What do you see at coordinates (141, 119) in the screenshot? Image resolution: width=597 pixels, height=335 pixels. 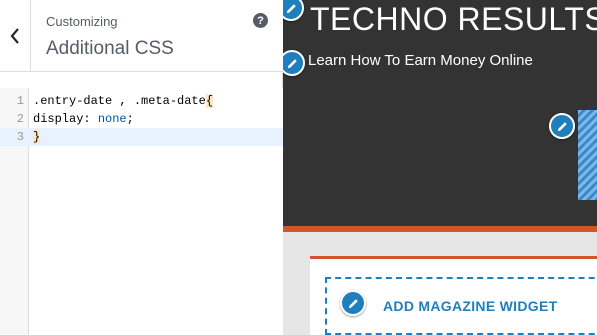 I see `code-line: 2 display: none;` at bounding box center [141, 119].